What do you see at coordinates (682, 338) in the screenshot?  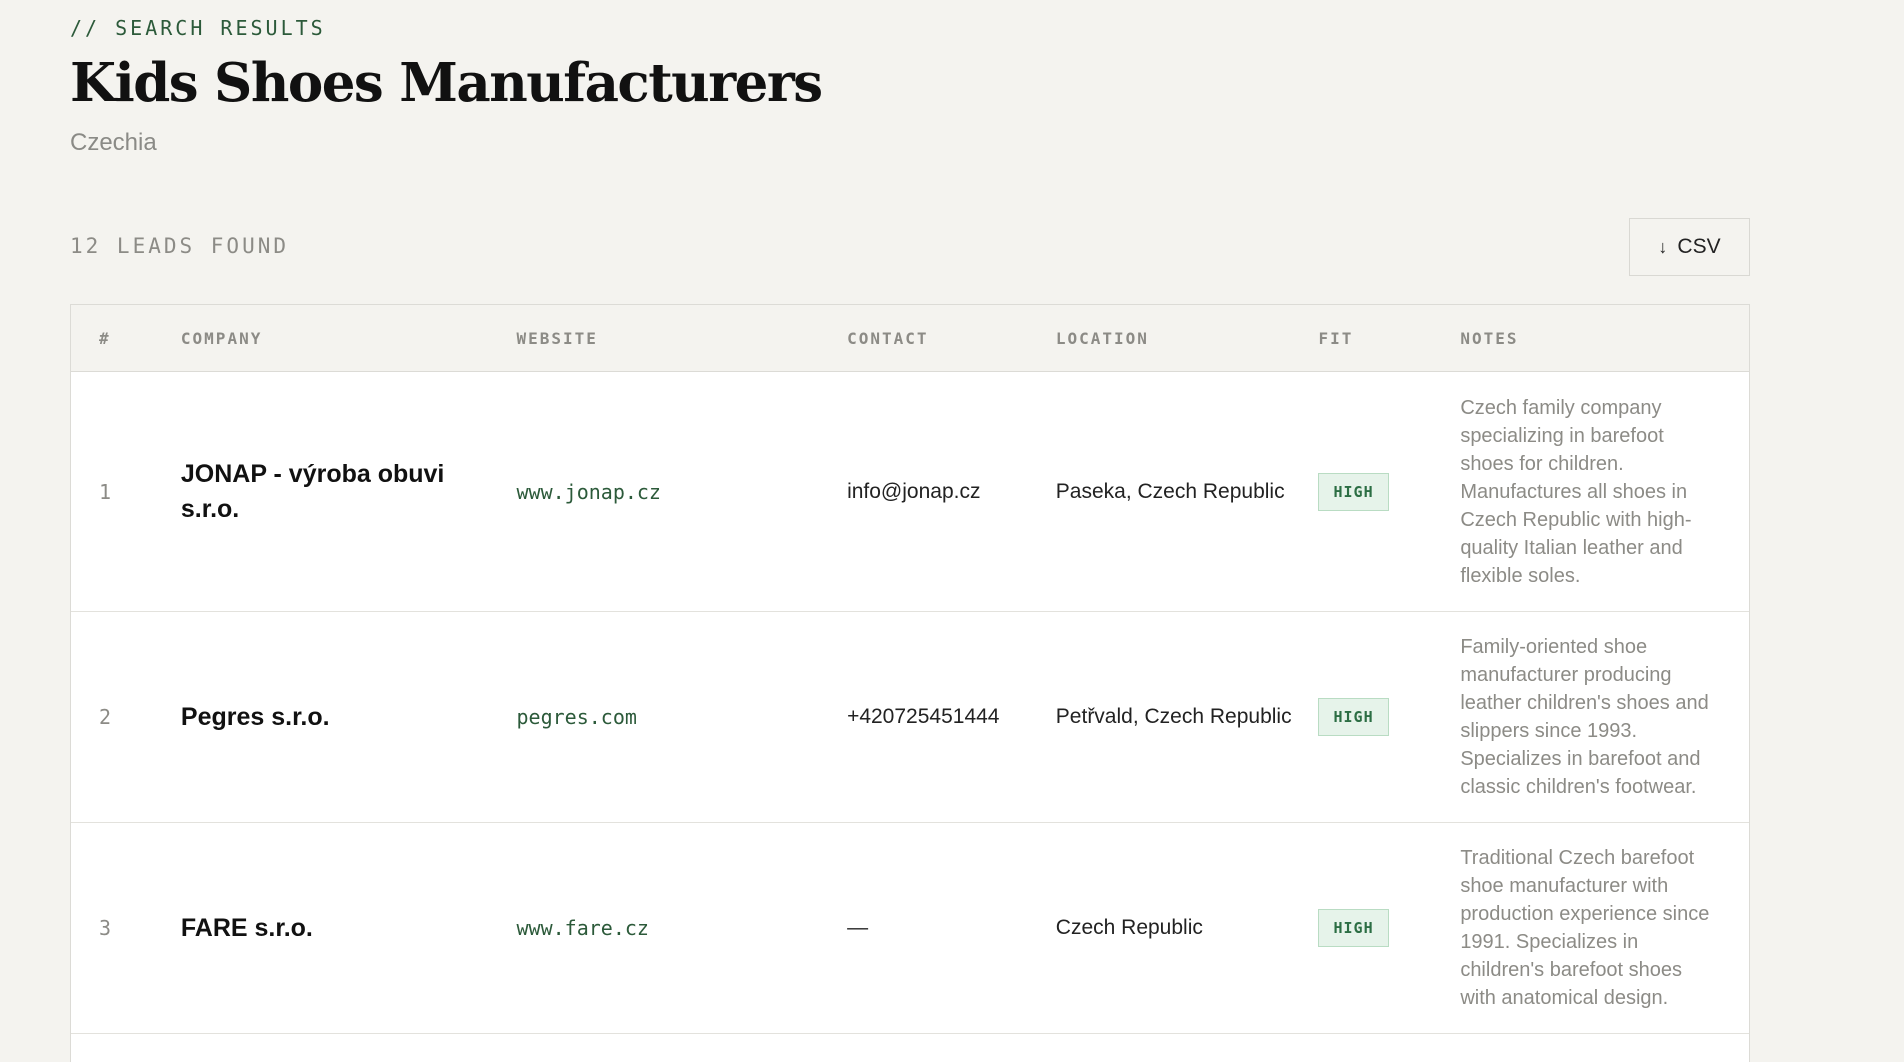 I see `column-header-website: WEBSITE` at bounding box center [682, 338].